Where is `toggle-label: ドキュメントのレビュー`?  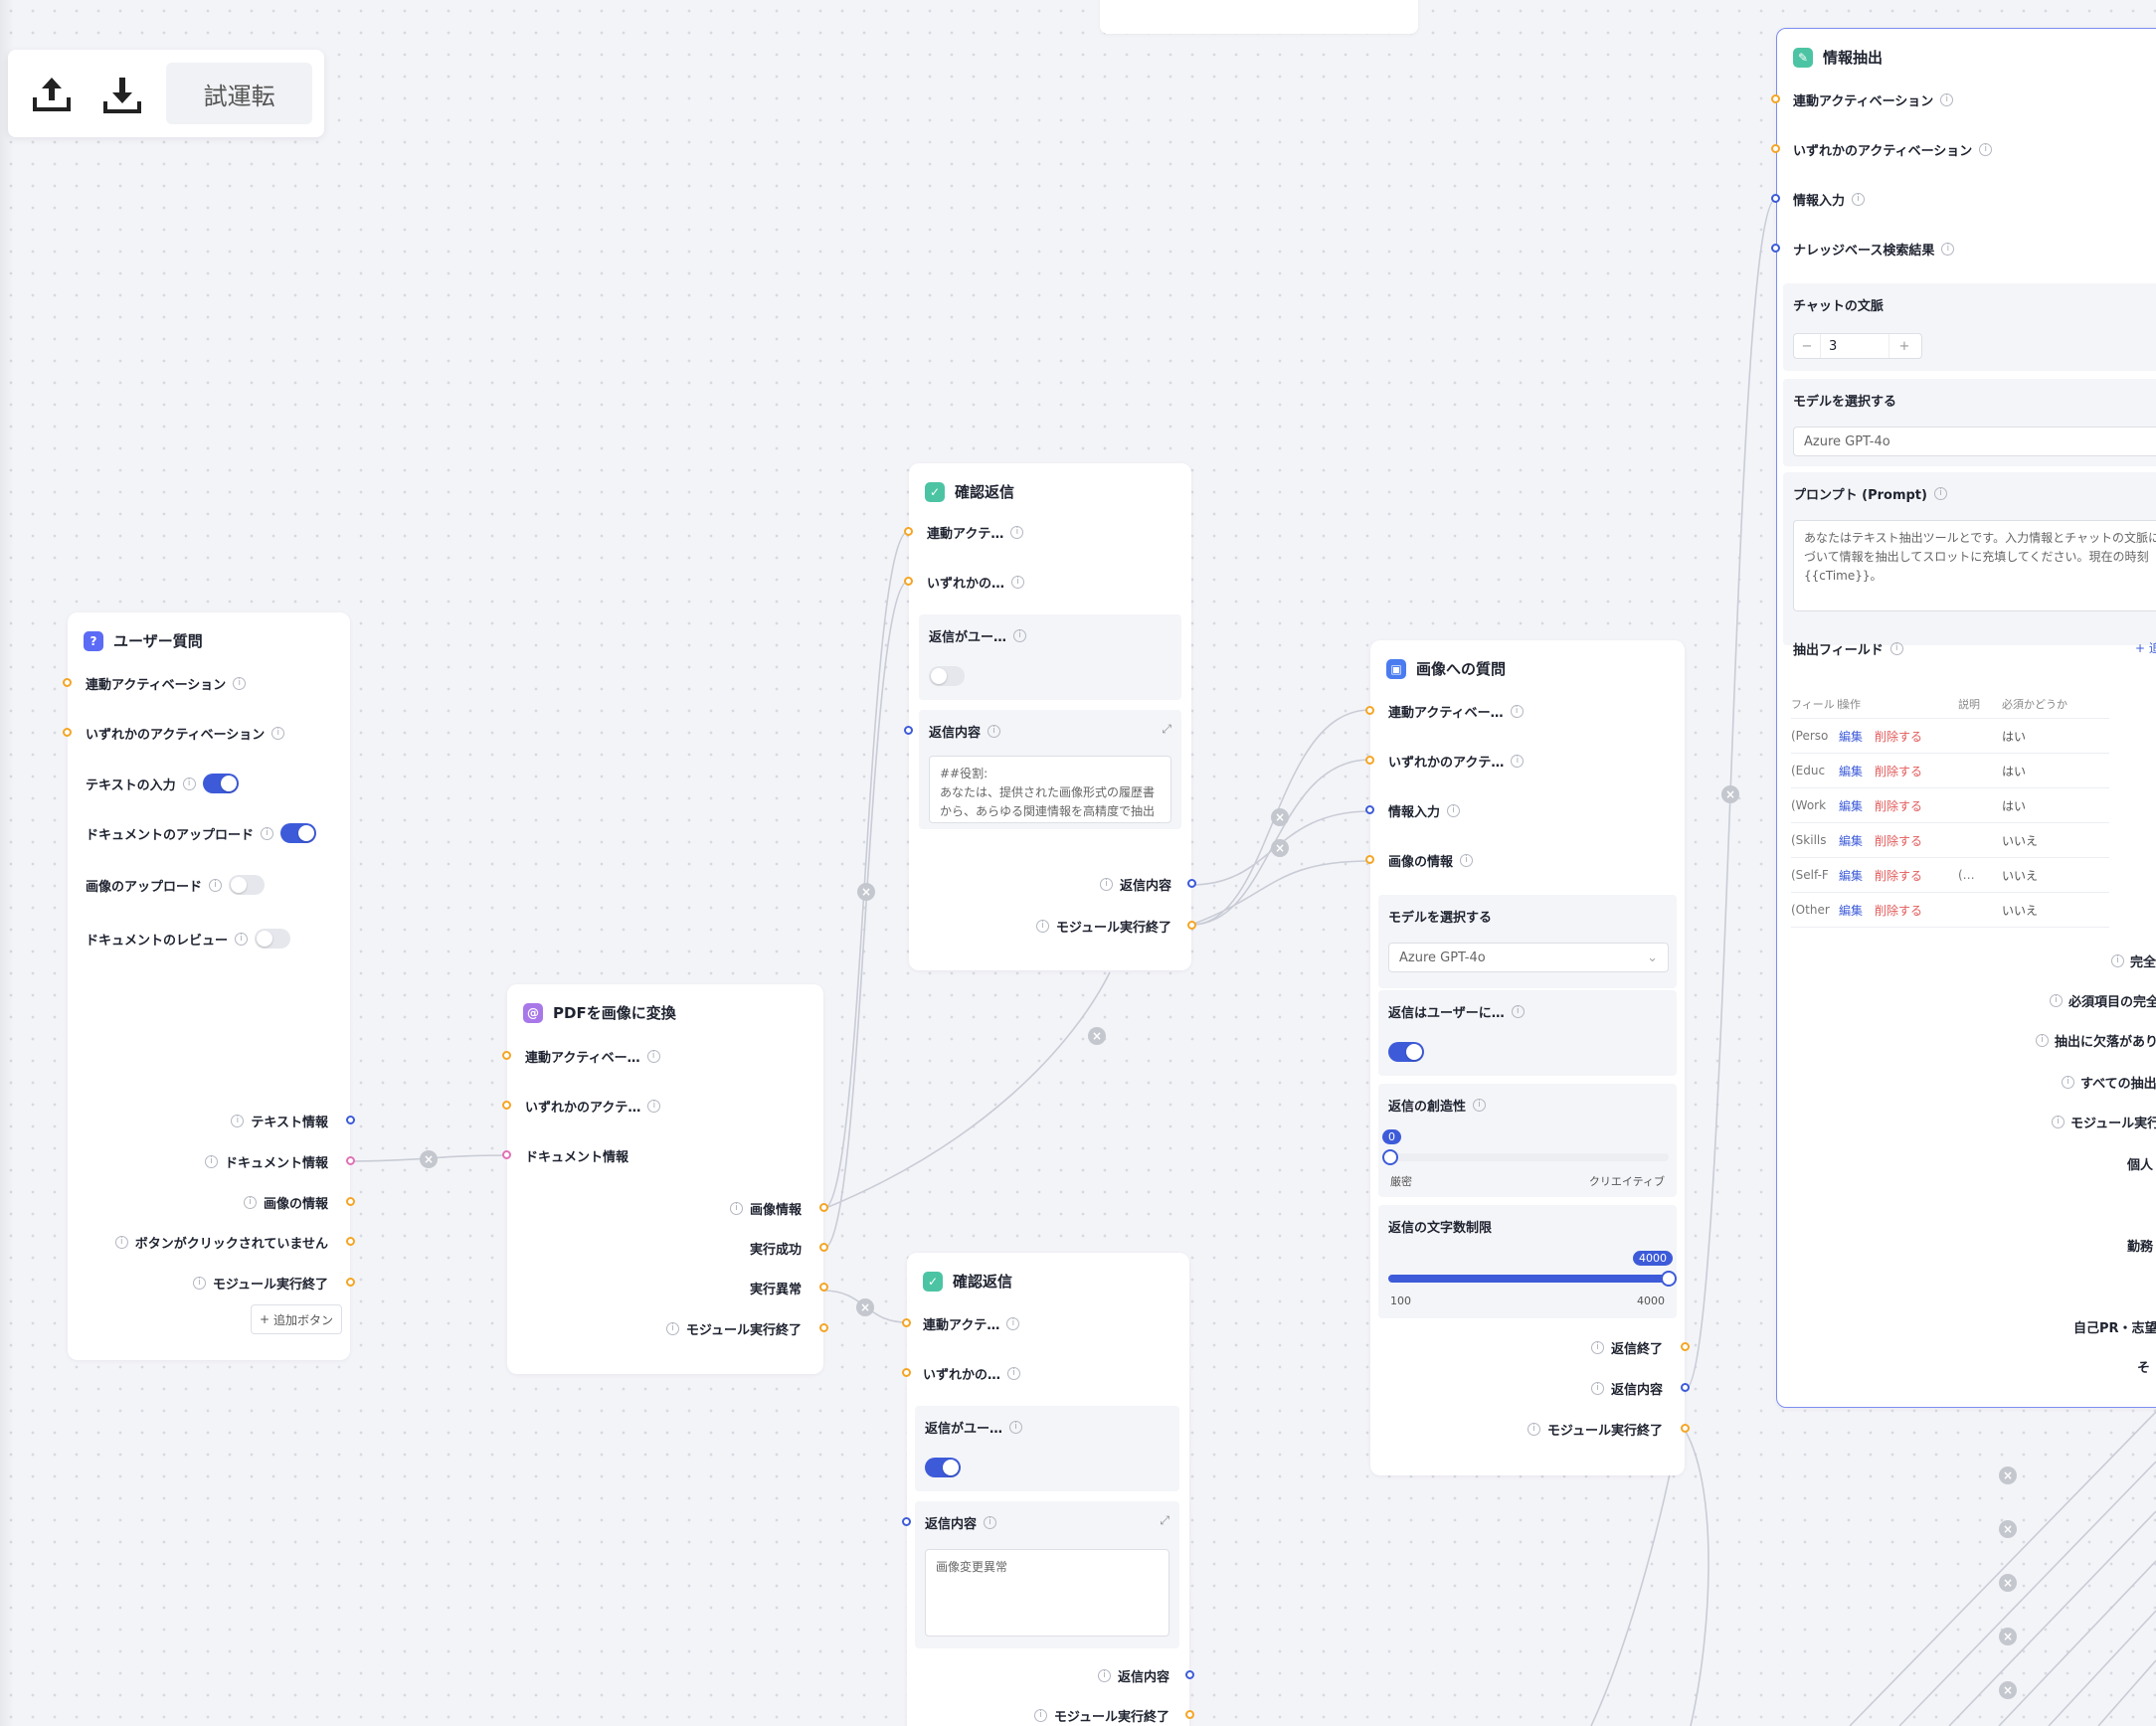 toggle-label: ドキュメントのレビュー is located at coordinates (157, 941).